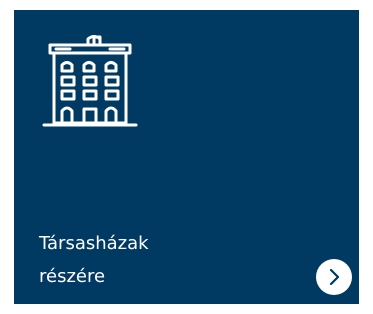  Describe the element at coordinates (90, 81) in the screenshot. I see `apartment-building-icon` at that location.